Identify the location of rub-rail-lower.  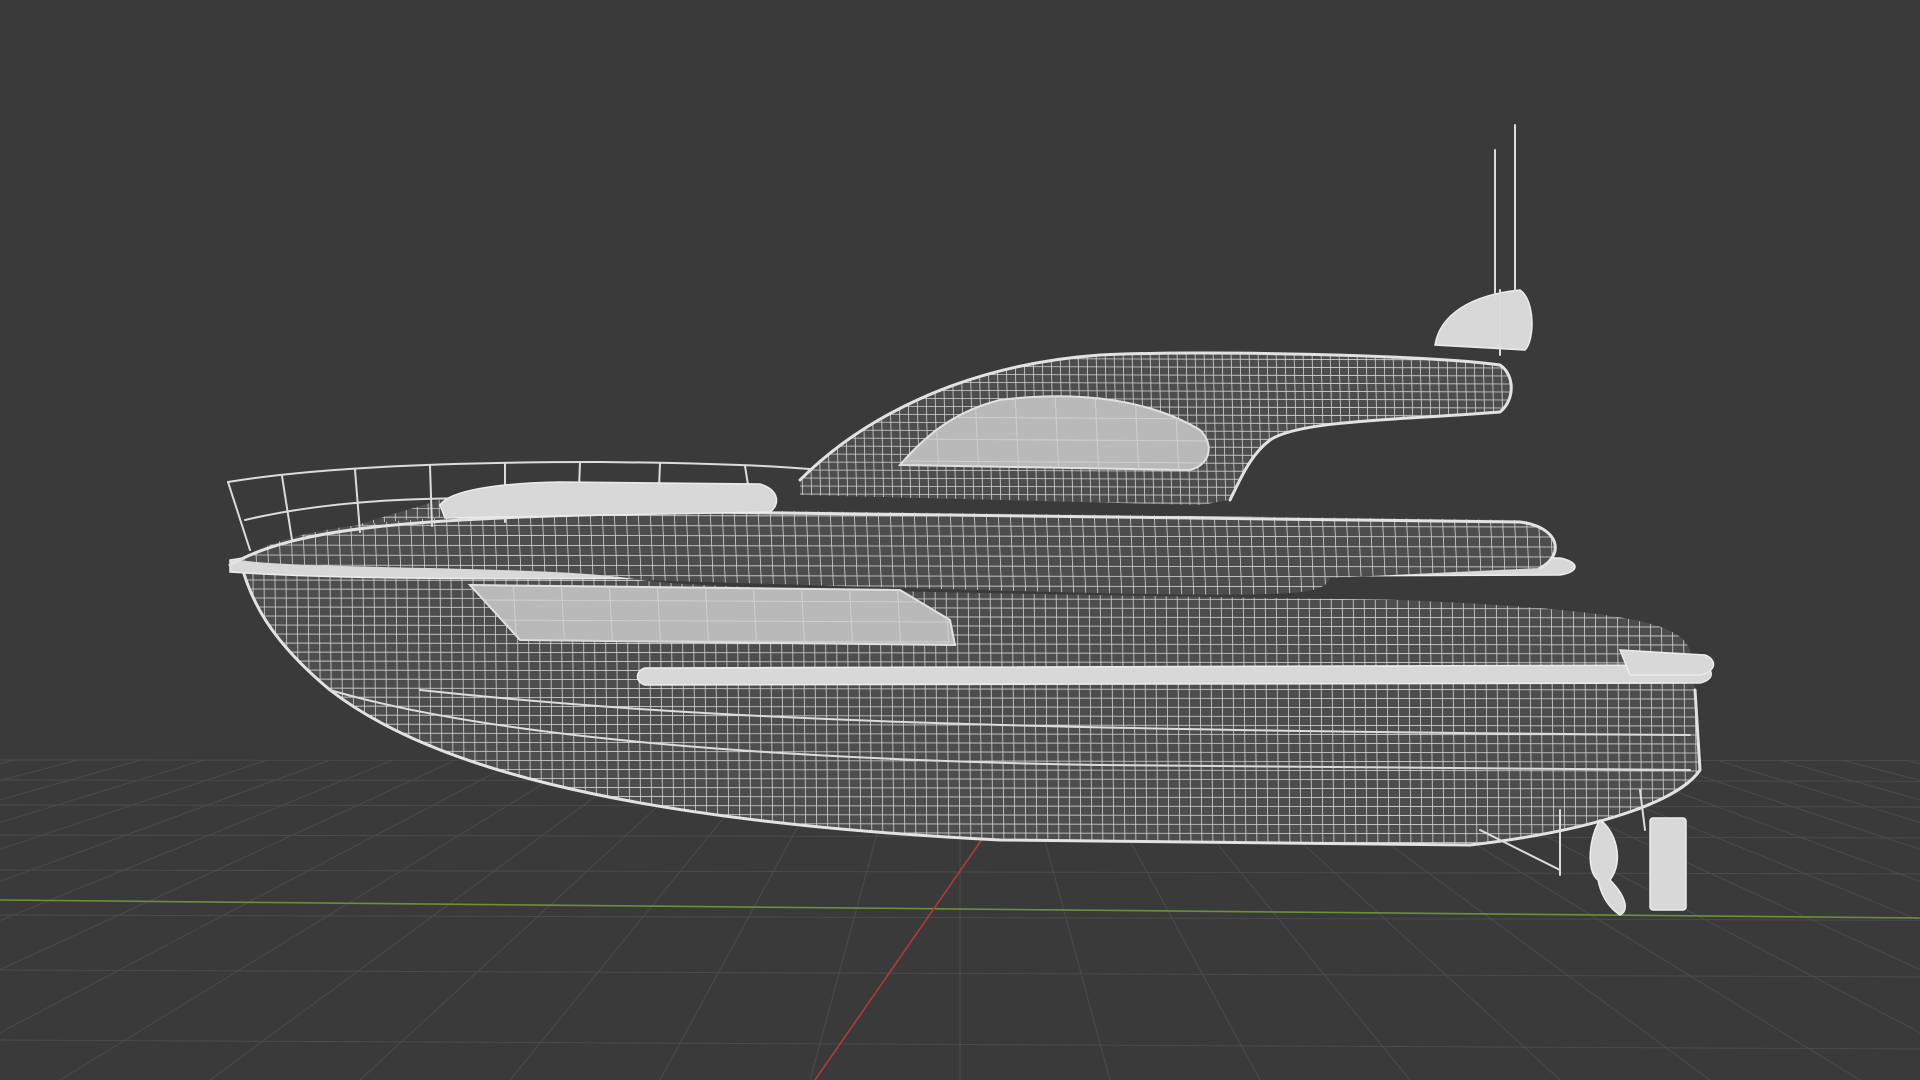
(1174, 675).